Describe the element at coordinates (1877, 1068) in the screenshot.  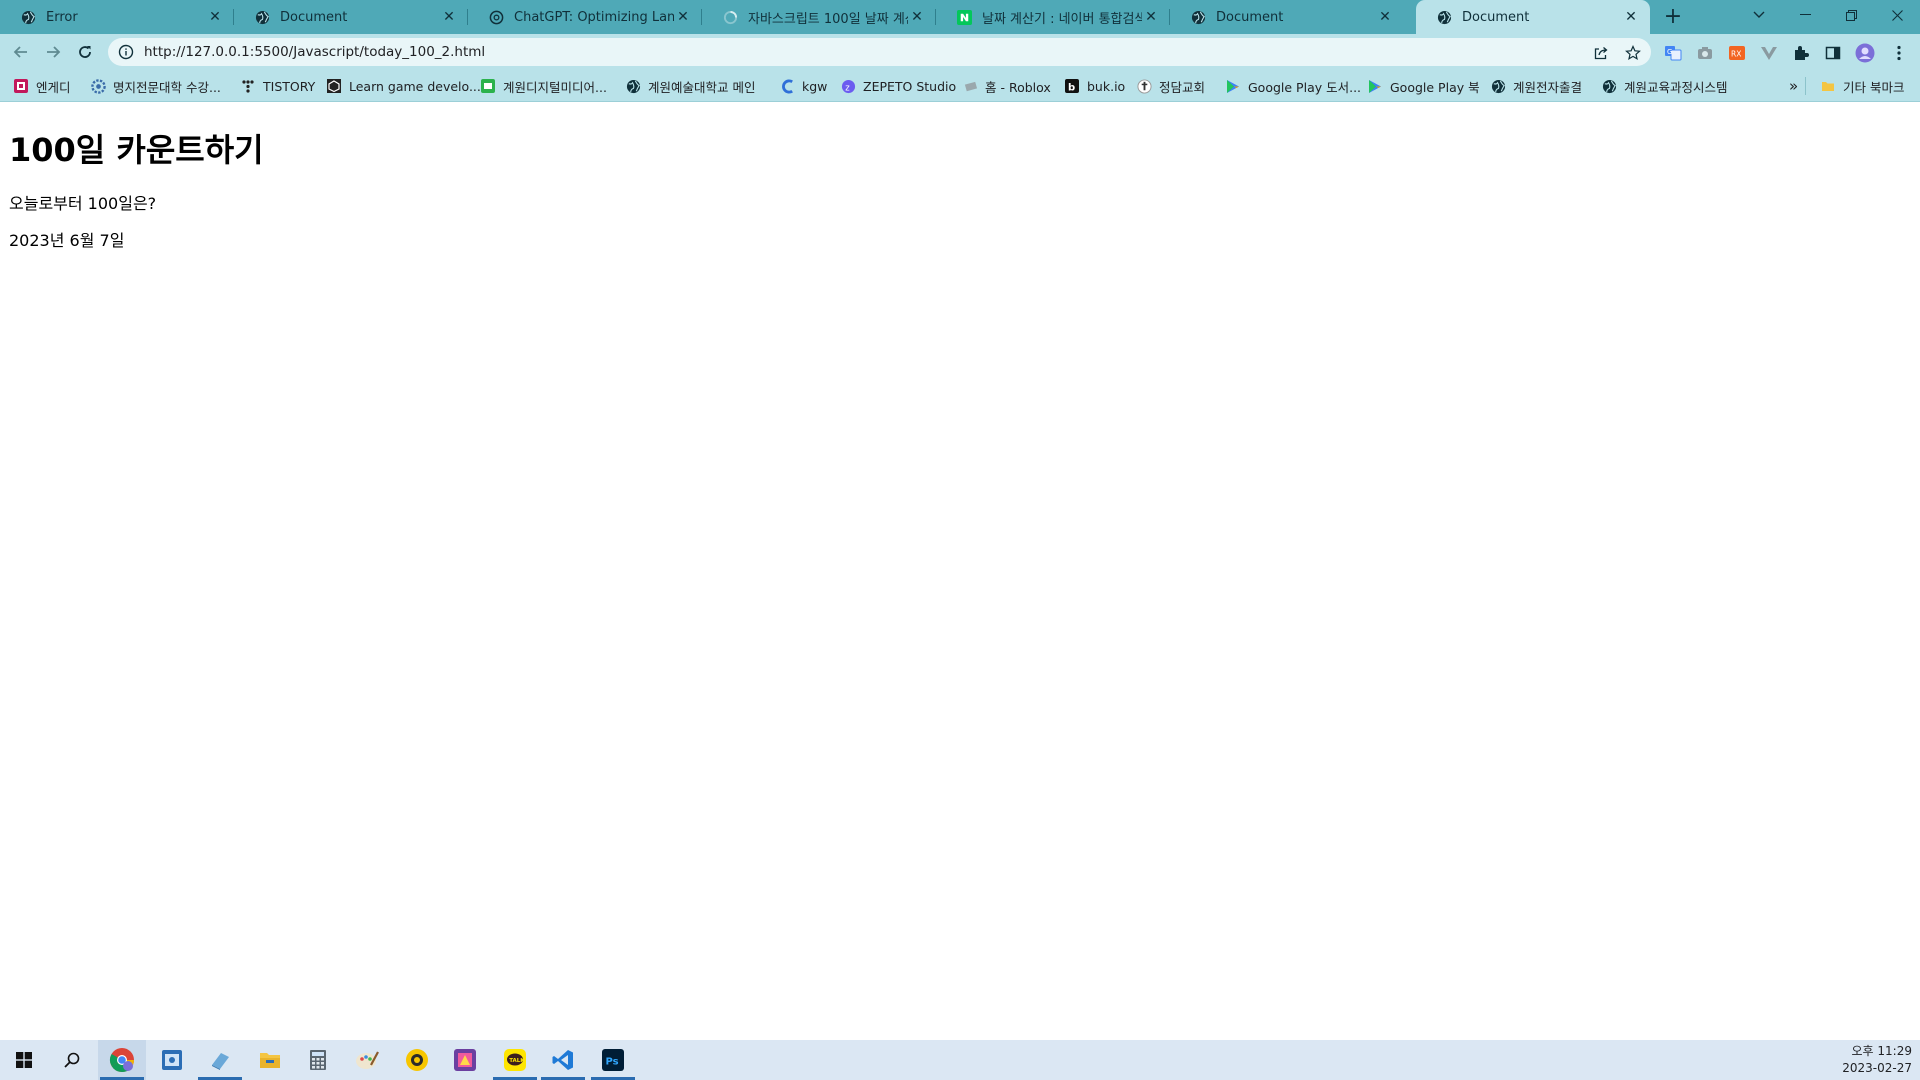
I see `clock-date: 2023-02-27` at that location.